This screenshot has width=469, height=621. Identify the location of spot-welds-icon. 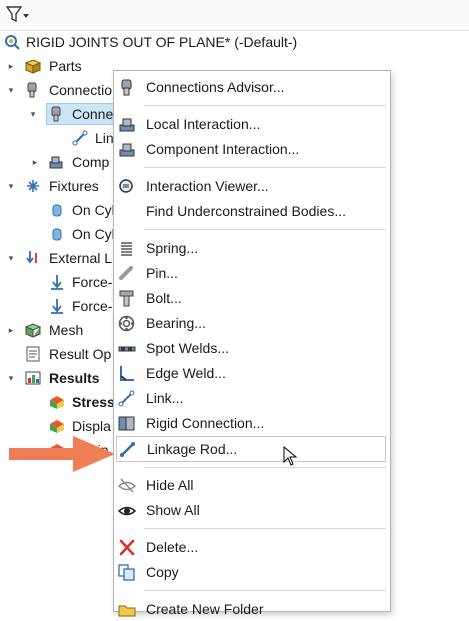
(127, 349).